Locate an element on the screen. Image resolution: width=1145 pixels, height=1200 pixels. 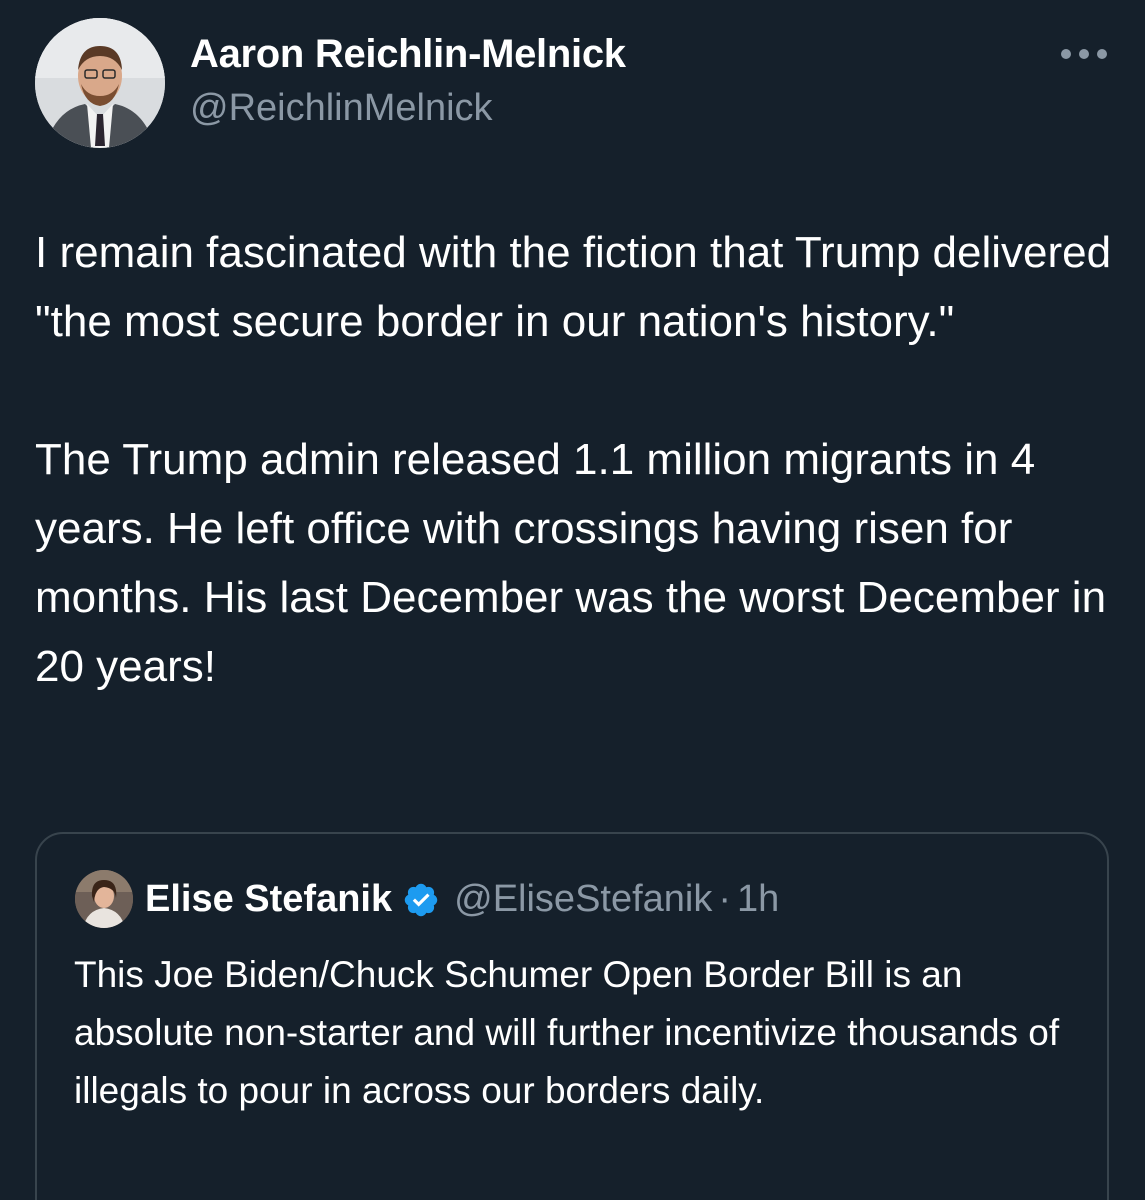
author-avatar-image is located at coordinates (100, 83).